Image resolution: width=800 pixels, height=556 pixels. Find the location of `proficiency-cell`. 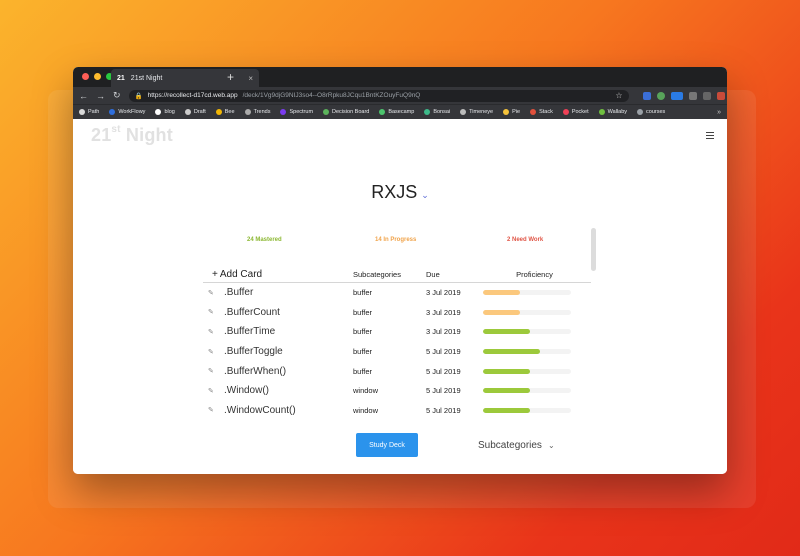

proficiency-cell is located at coordinates (534, 293).